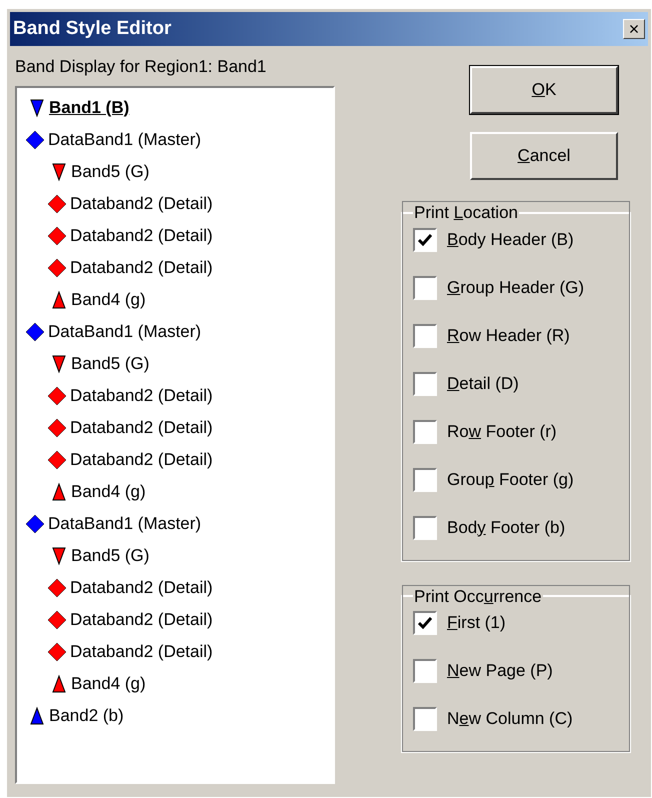 This screenshot has width=652, height=798. What do you see at coordinates (502, 431) in the screenshot?
I see `checkbox-label: Row Footer (r)` at bounding box center [502, 431].